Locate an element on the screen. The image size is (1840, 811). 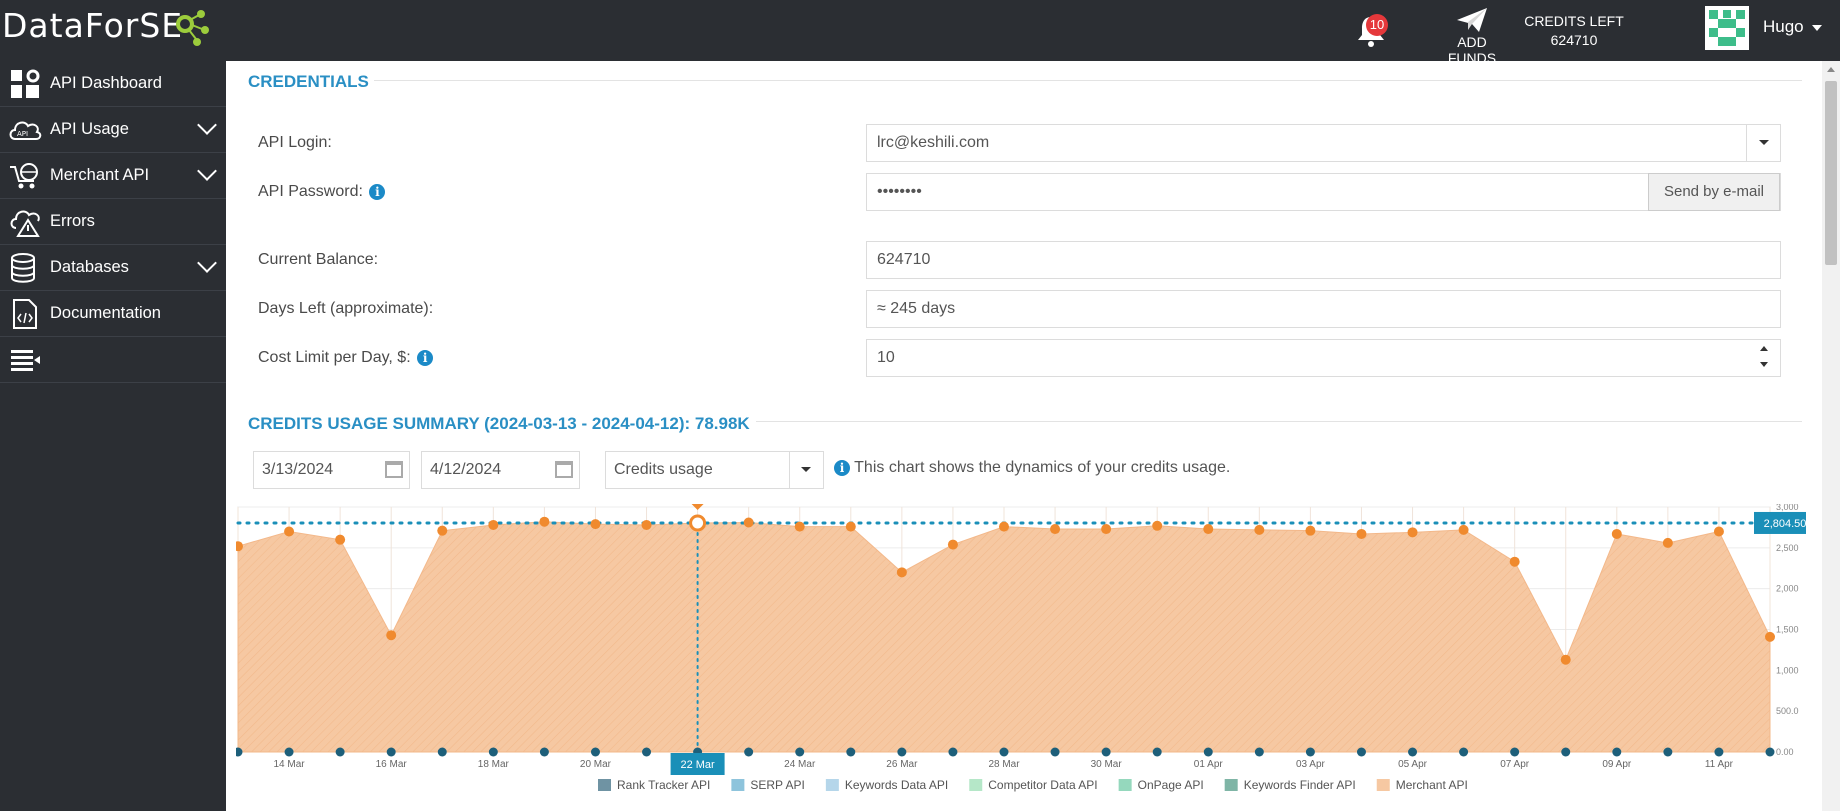
data-point-highlighted is located at coordinates (698, 523).